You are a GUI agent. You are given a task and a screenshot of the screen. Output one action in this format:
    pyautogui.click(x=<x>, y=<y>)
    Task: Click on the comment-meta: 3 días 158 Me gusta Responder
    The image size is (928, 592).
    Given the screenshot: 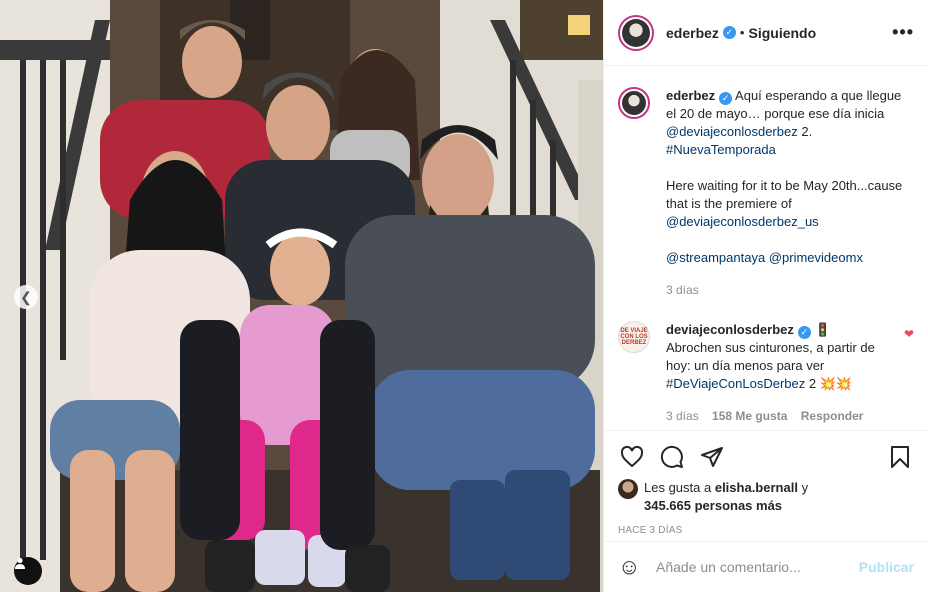 What is the action you would take?
    pyautogui.click(x=782, y=416)
    